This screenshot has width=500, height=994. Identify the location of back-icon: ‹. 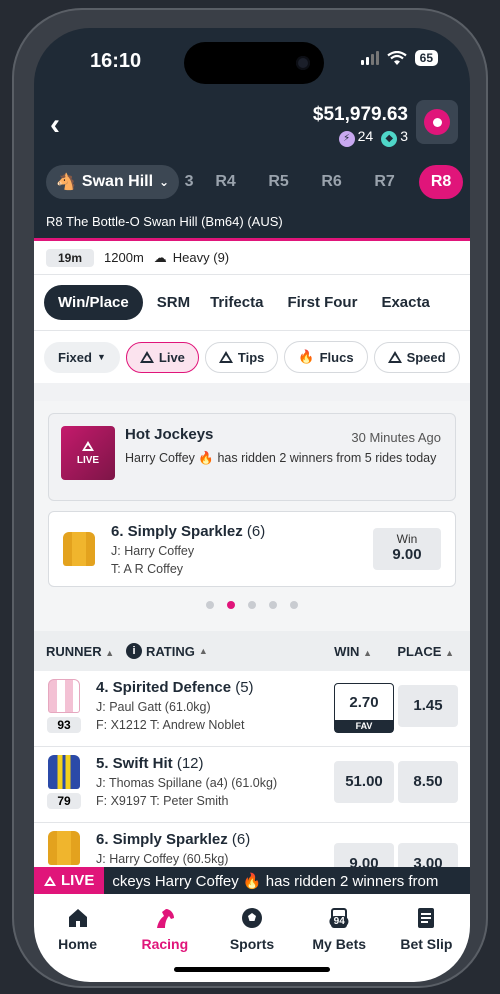
(55, 125).